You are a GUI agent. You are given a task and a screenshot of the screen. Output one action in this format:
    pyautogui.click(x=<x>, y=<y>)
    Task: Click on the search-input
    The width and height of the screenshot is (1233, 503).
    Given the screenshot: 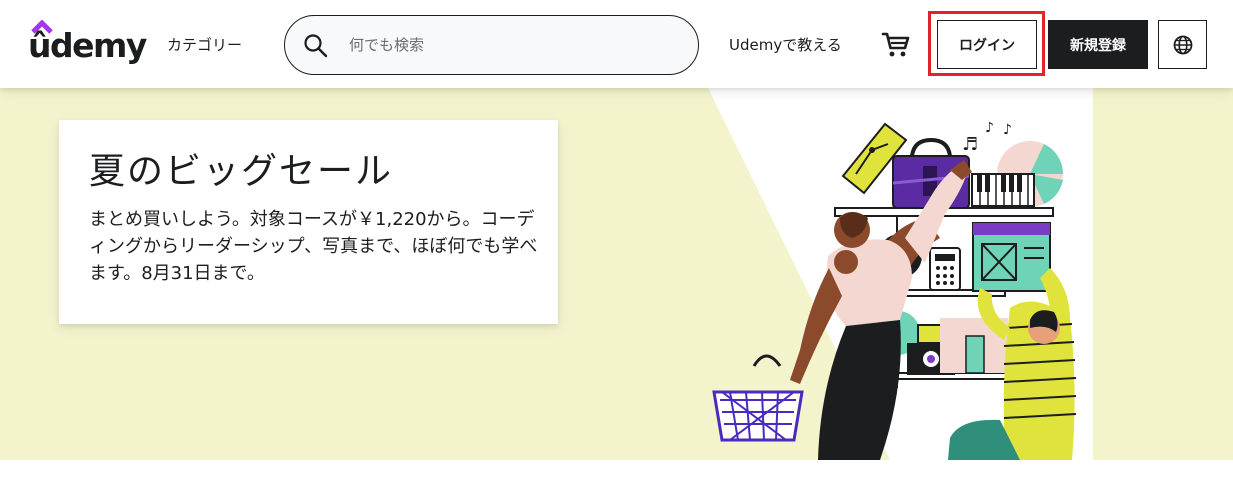 What is the action you would take?
    pyautogui.click(x=514, y=45)
    